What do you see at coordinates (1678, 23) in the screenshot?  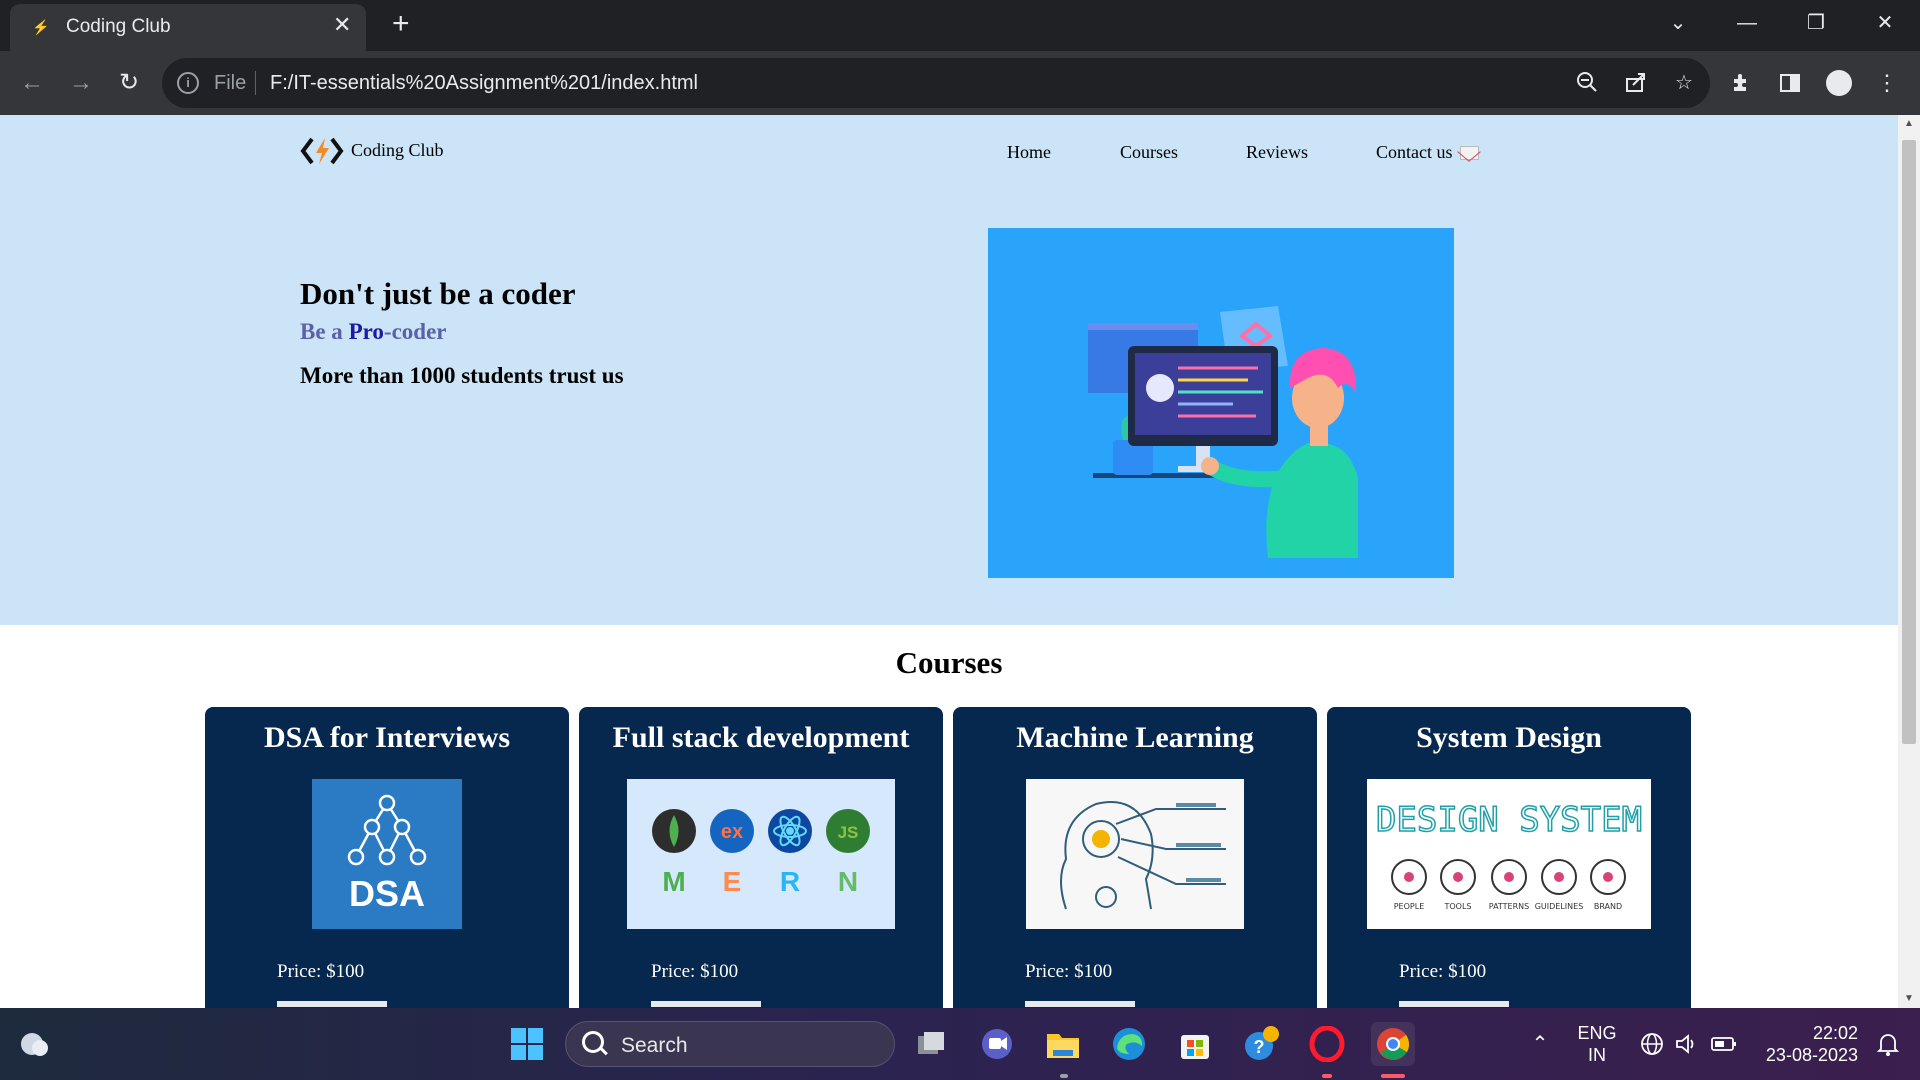 I see `tab-search-icon: ⌄` at bounding box center [1678, 23].